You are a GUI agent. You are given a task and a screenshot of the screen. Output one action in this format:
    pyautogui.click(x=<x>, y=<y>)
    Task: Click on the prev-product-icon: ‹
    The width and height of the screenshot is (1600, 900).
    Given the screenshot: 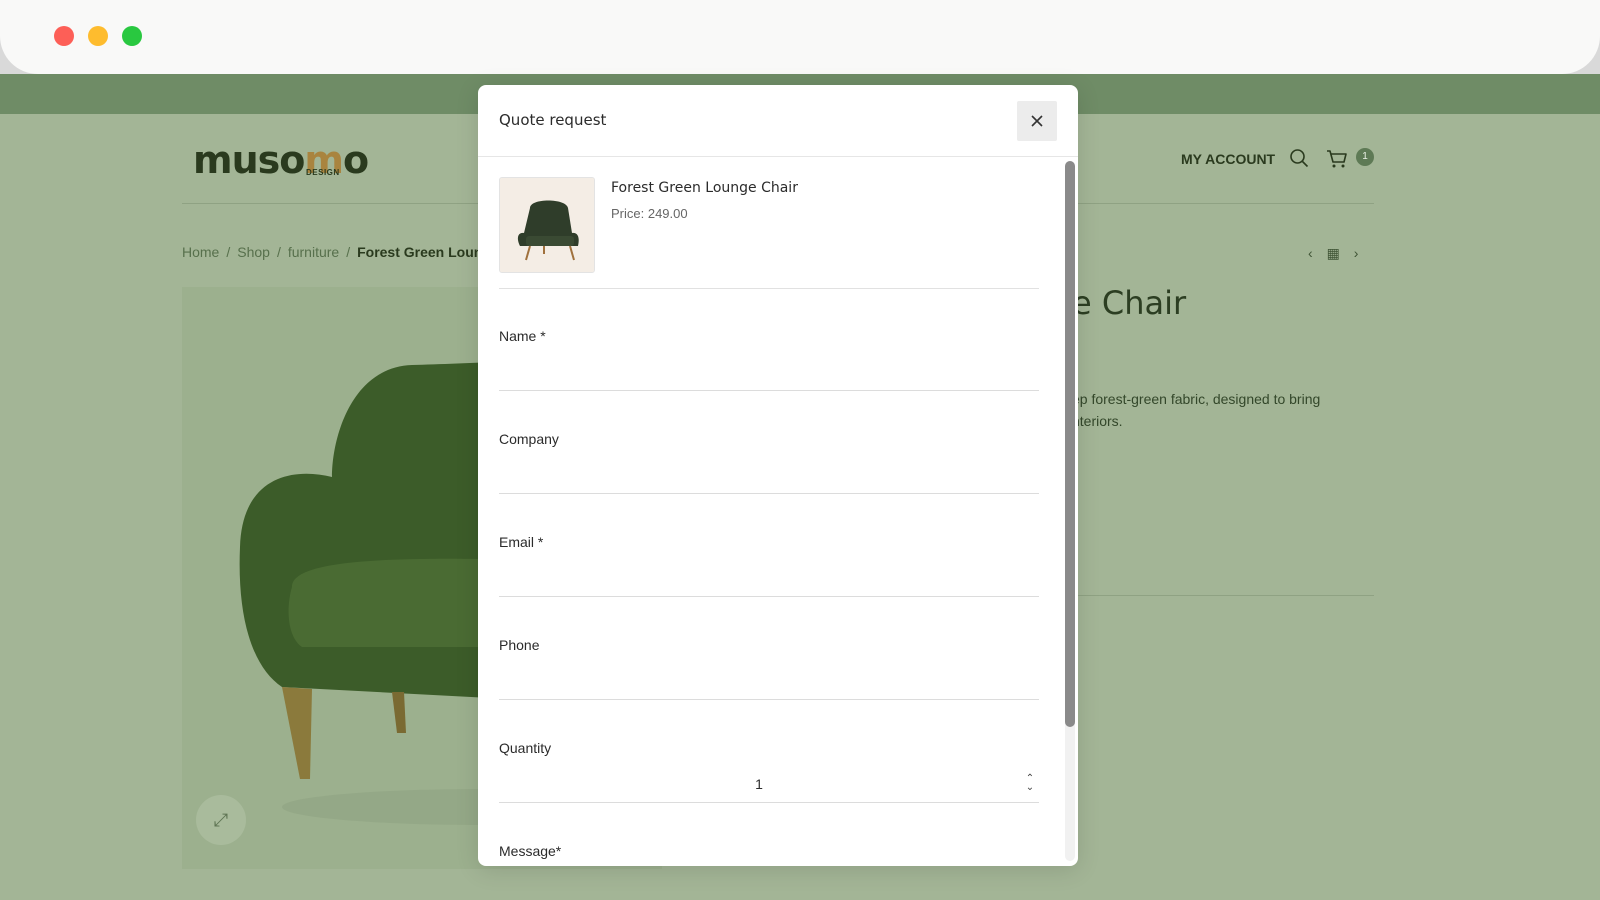 What is the action you would take?
    pyautogui.click(x=1310, y=253)
    